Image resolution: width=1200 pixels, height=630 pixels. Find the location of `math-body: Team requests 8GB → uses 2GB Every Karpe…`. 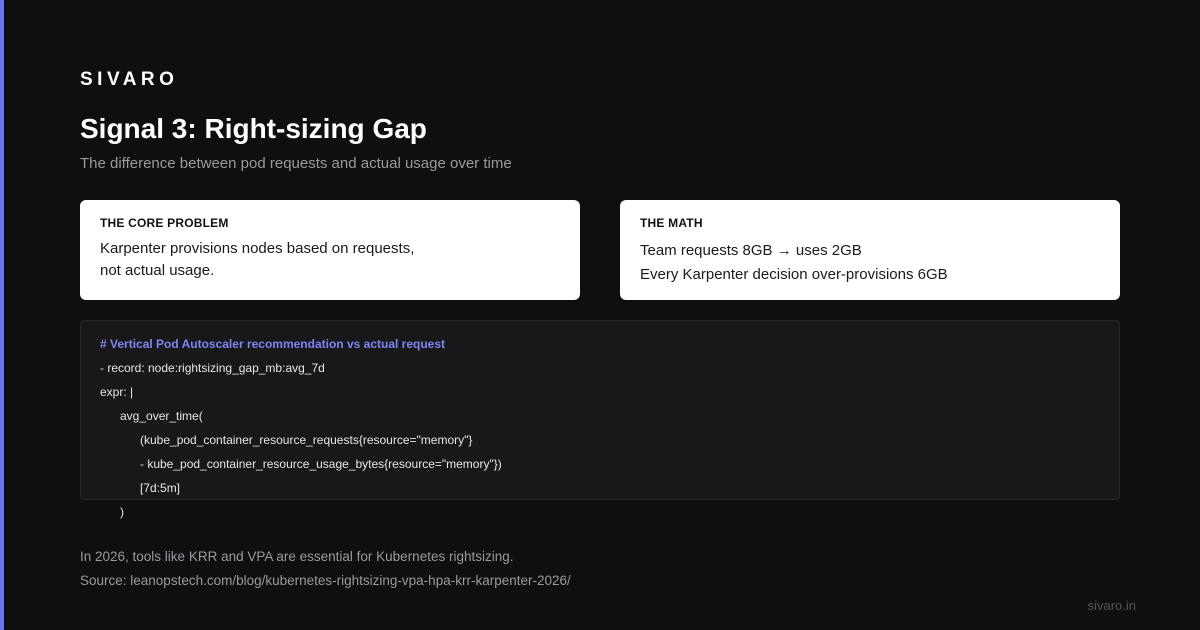

math-body: Team requests 8GB → uses 2GB Every Karpe… is located at coordinates (870, 263).